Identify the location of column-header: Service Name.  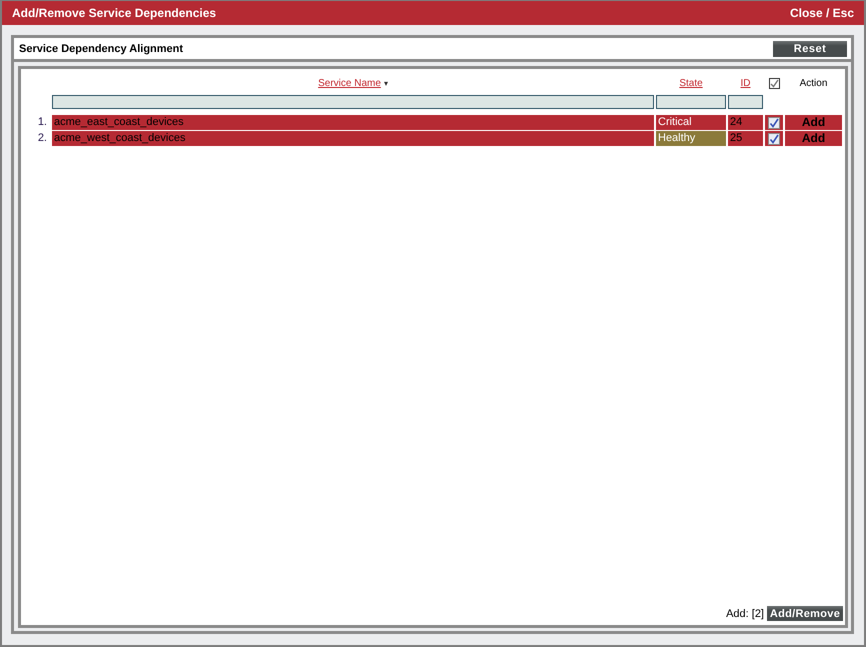
(349, 83).